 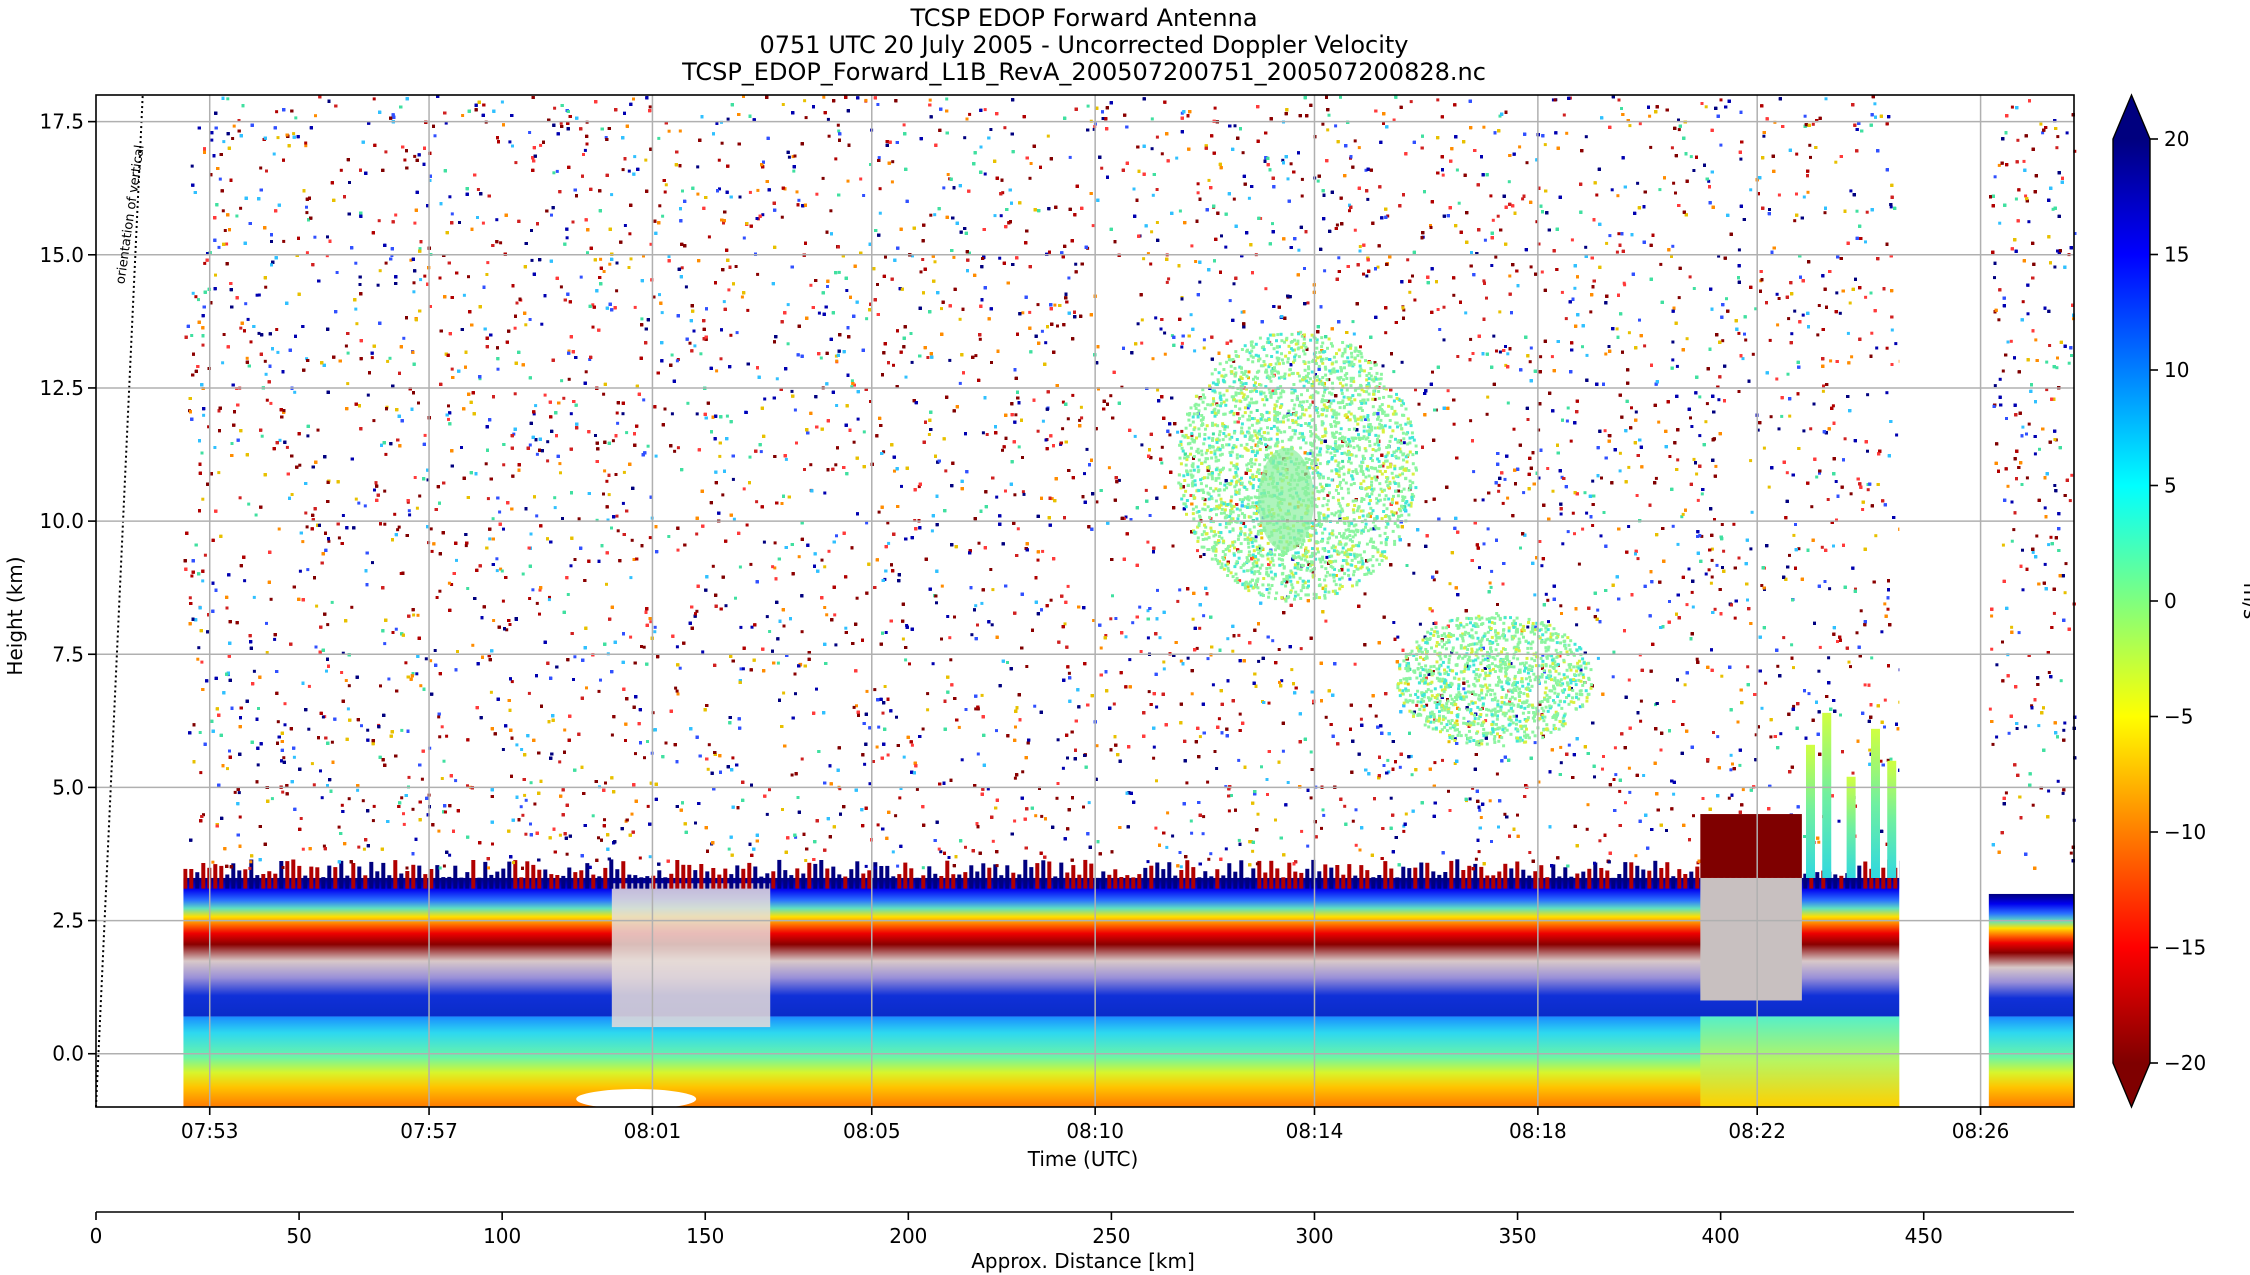 I want to click on x-tick-label: 07:57, so click(x=429, y=1131).